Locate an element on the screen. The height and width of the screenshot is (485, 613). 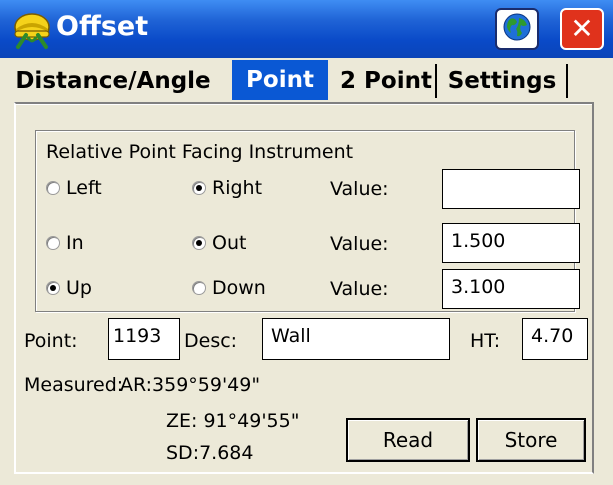
measured-label: Measured: is located at coordinates (74, 385).